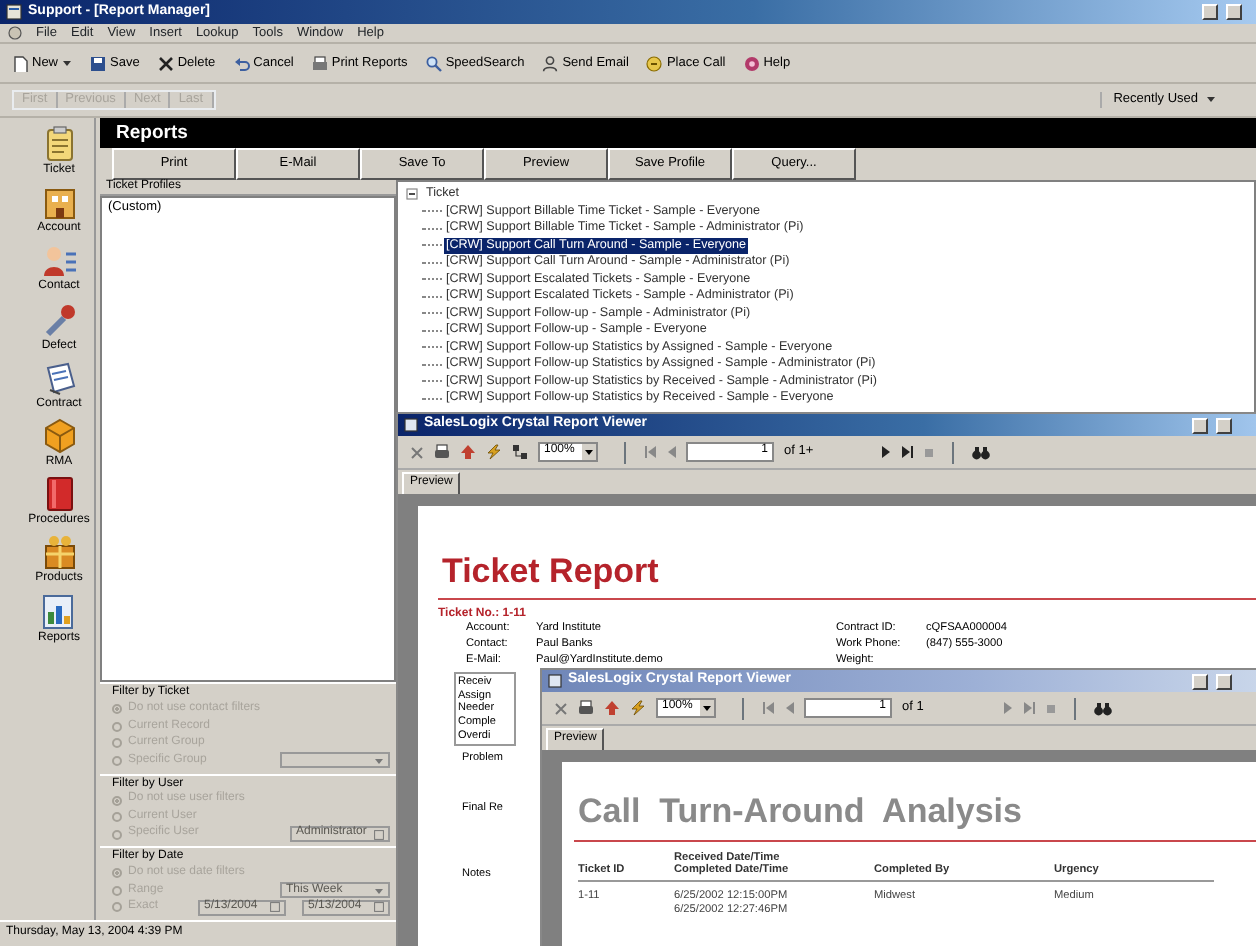  What do you see at coordinates (15, 33) in the screenshot?
I see `app-icon` at bounding box center [15, 33].